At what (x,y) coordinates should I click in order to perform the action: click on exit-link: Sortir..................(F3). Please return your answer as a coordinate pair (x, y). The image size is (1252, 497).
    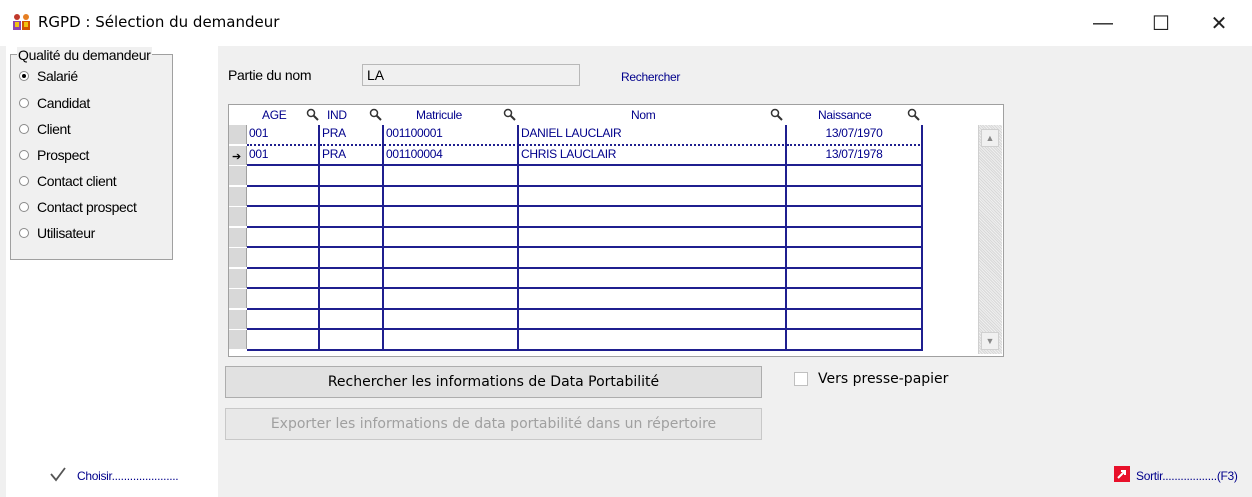
    Looking at the image, I should click on (1187, 476).